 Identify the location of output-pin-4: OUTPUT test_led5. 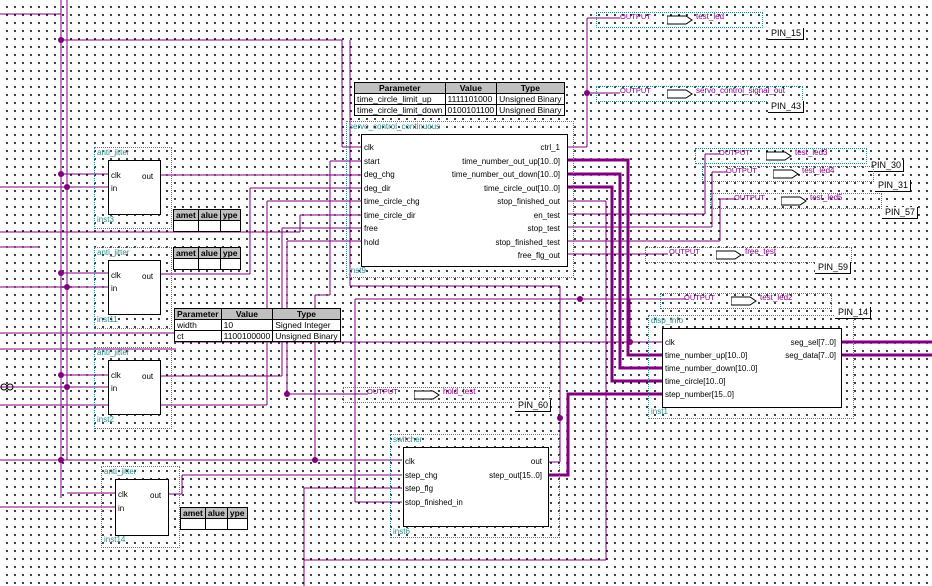
(796, 201).